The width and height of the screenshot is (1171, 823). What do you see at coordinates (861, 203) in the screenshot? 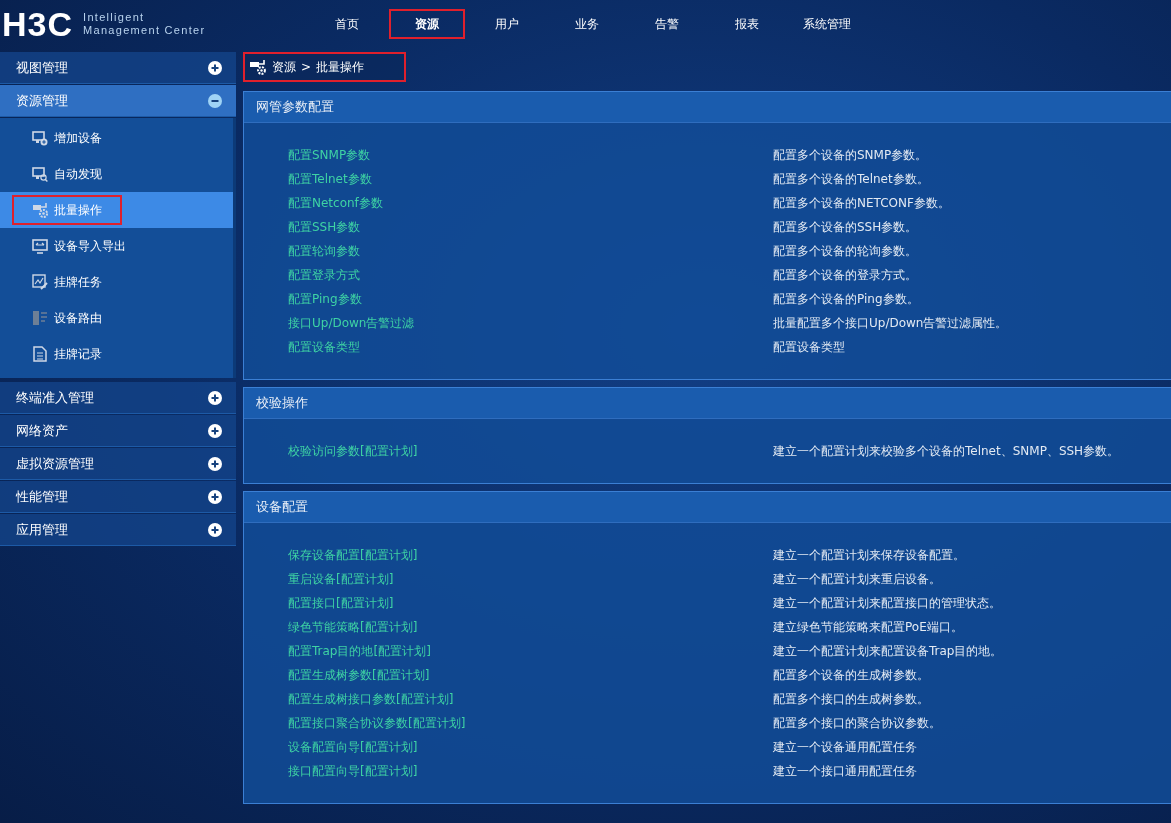
I see `action-description: 配置多个设备的NETCONF参数。` at bounding box center [861, 203].